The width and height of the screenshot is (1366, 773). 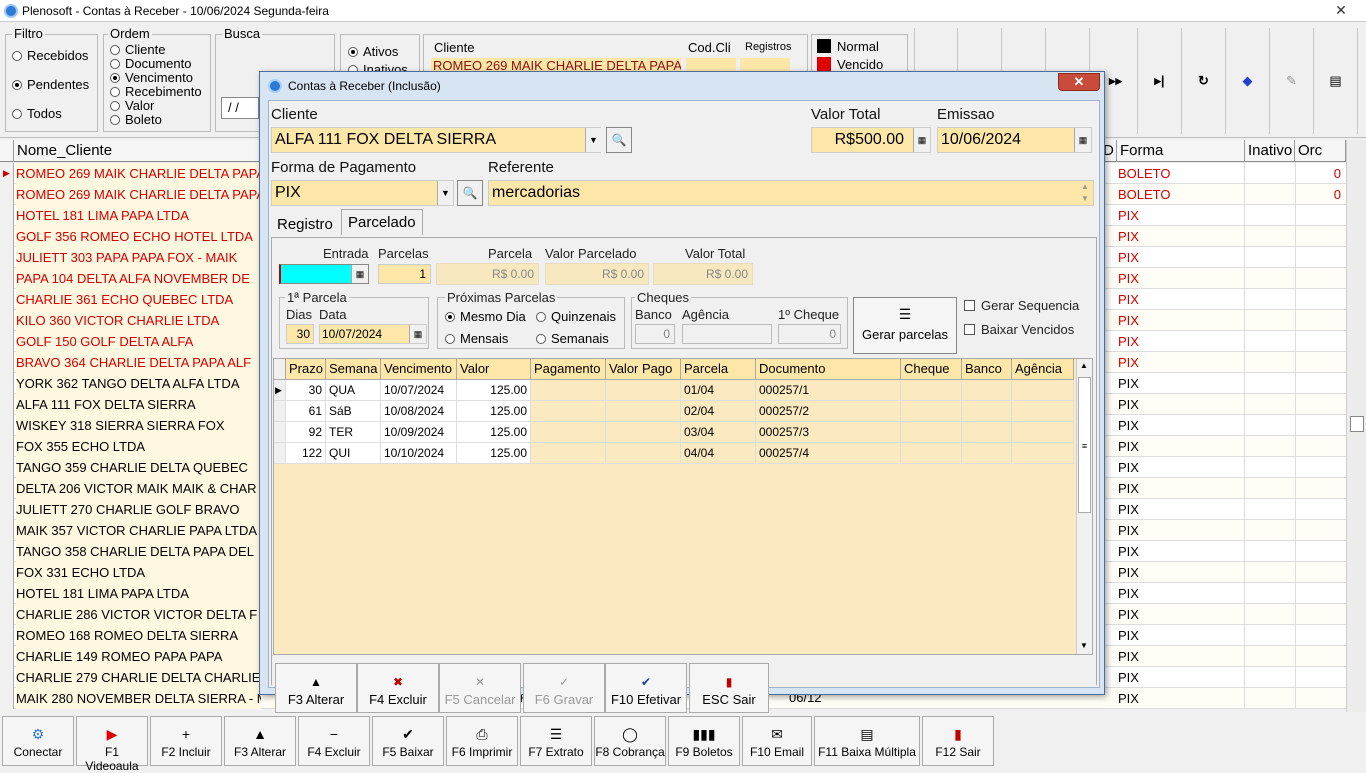 What do you see at coordinates (306, 411) in the screenshot?
I see `cell-prazo: 61` at bounding box center [306, 411].